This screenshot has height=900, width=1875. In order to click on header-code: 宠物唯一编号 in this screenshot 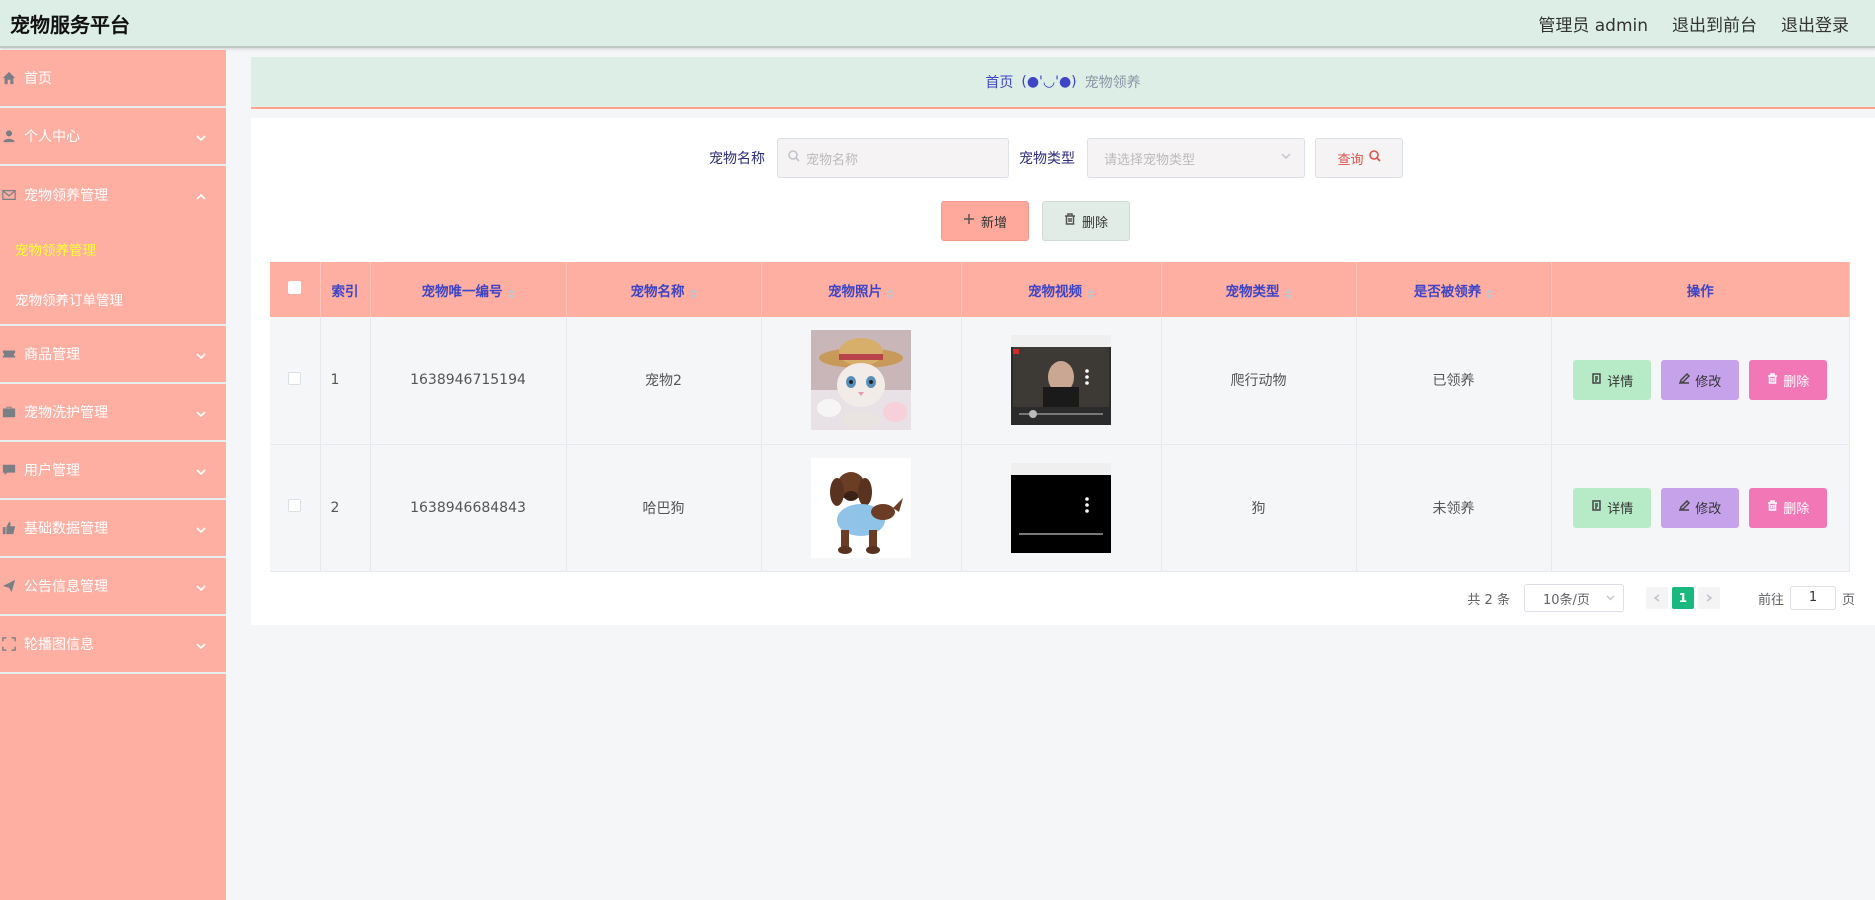, I will do `click(468, 289)`.